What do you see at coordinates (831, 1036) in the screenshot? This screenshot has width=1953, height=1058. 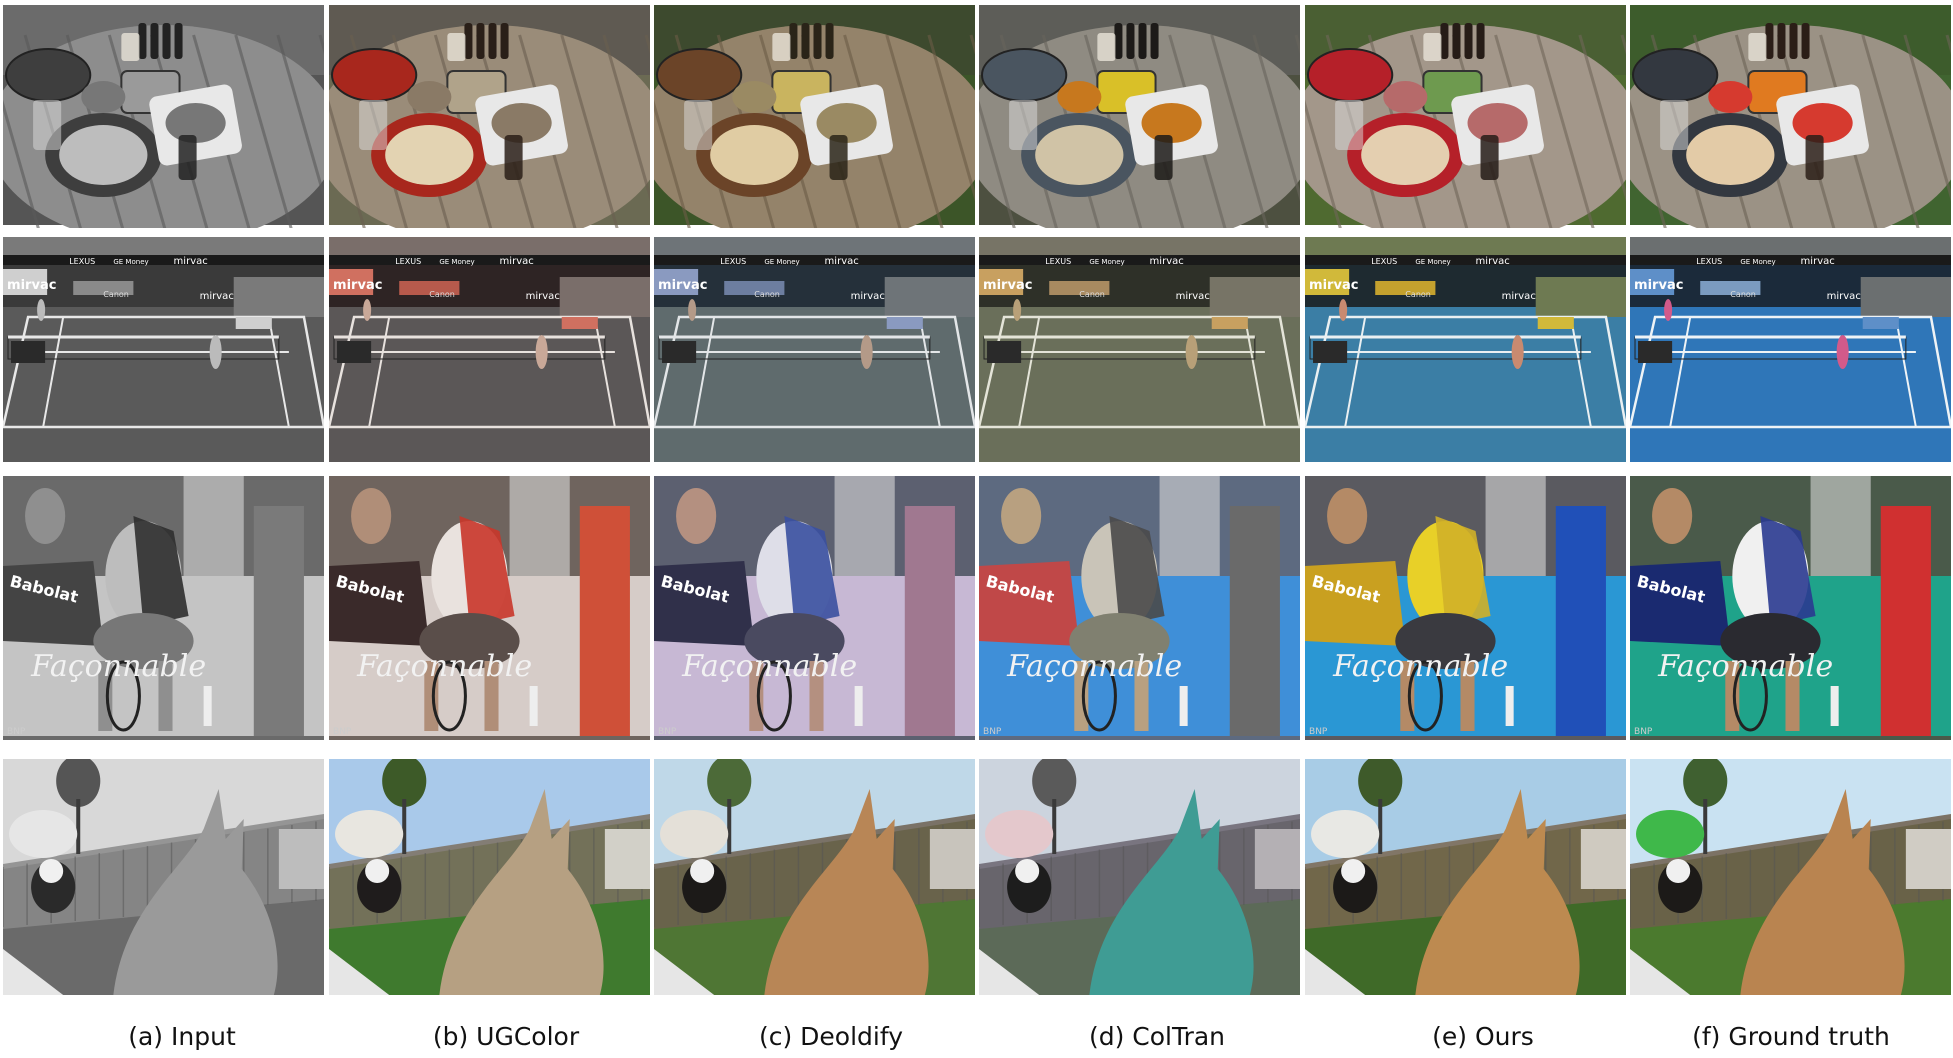 I see `caption-deoldify: (c) Deoldify` at bounding box center [831, 1036].